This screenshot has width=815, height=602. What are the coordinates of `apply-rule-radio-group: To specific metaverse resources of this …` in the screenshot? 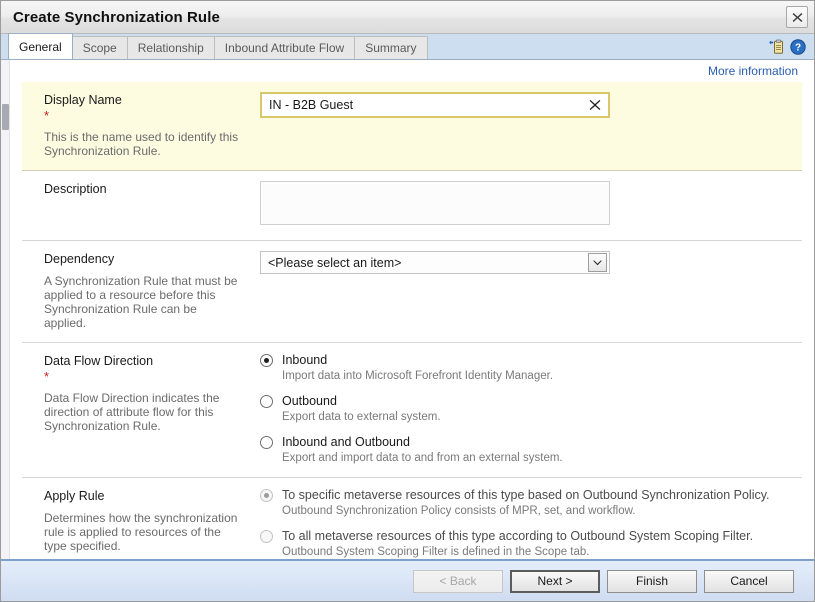 It's located at (531, 523).